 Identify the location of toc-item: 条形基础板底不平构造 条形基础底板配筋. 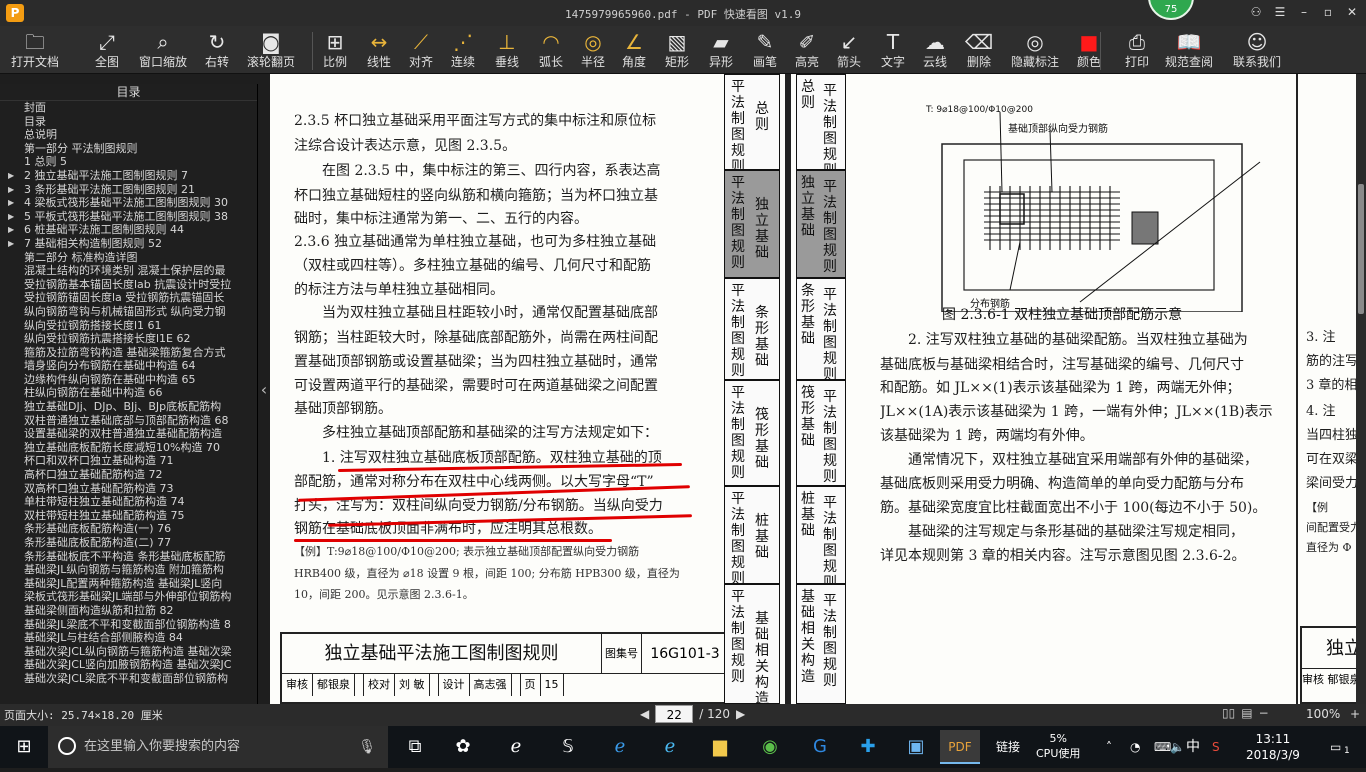
(128, 557).